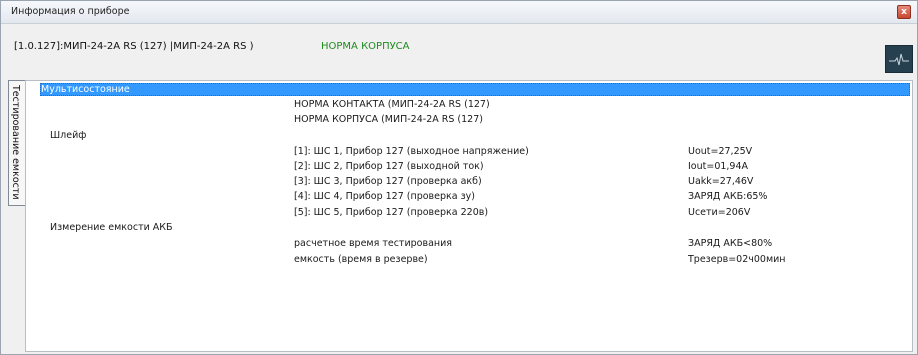  Describe the element at coordinates (70, 11) in the screenshot. I see `window-title: Информация о приборе` at that location.